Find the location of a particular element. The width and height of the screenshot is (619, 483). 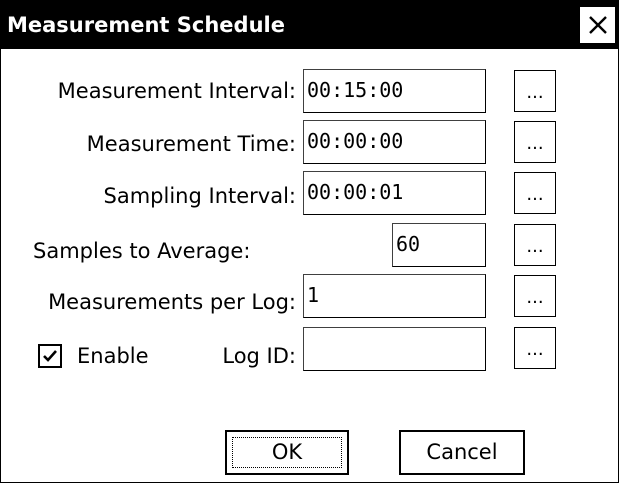

log-id-input is located at coordinates (394, 349).